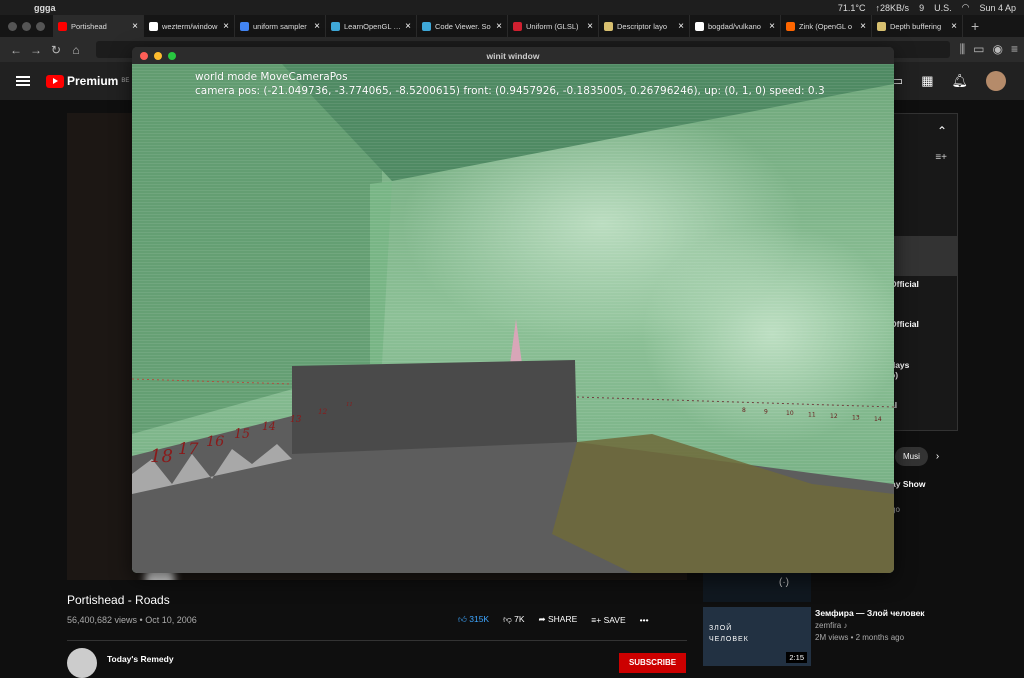 The height and width of the screenshot is (678, 1024). I want to click on thumbnail-caption: ЗЛОЙ, so click(721, 628).